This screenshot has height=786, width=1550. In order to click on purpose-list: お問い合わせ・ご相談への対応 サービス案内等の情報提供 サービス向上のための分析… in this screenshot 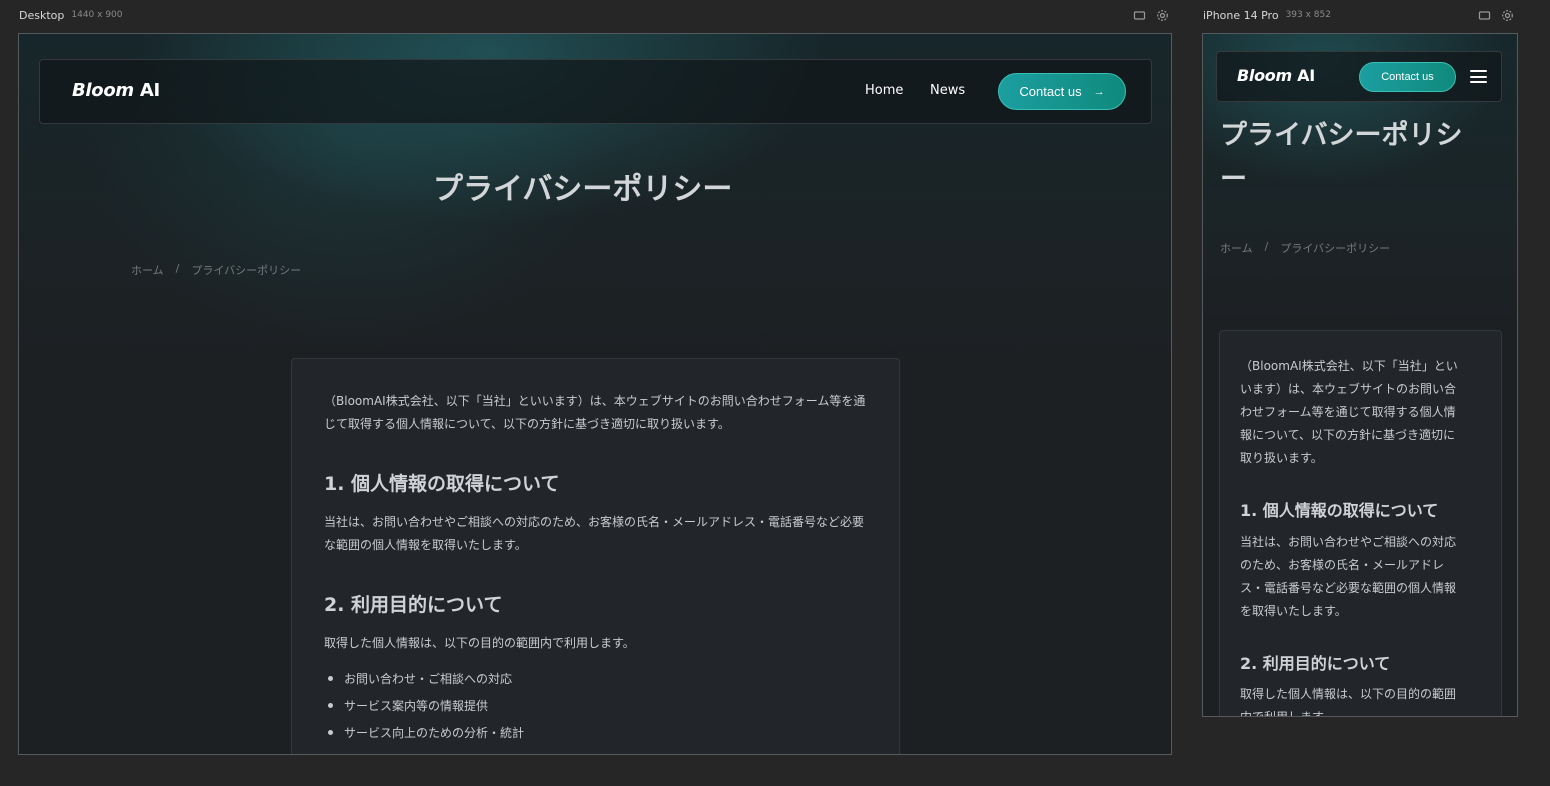, I will do `click(424, 712)`.